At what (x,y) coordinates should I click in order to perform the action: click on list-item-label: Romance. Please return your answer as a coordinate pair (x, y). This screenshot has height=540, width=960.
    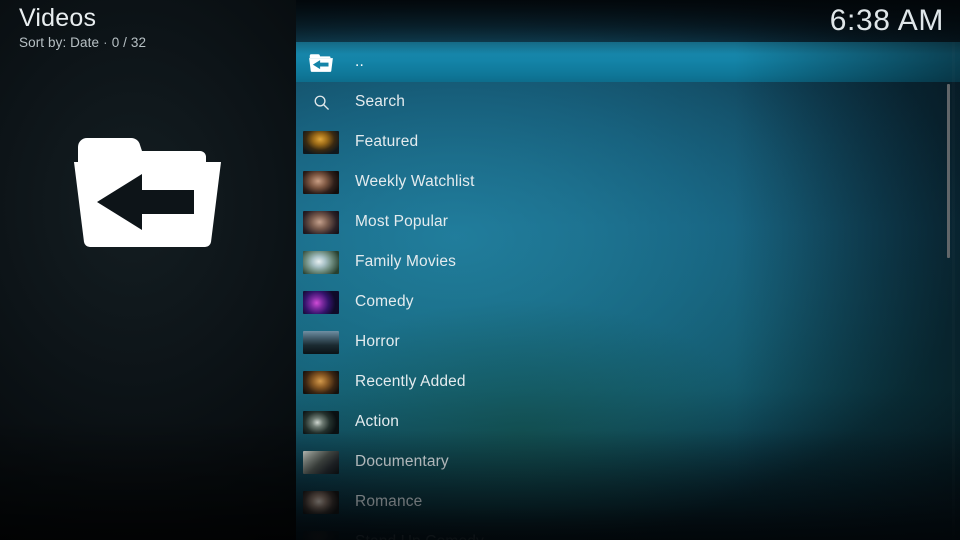
    Looking at the image, I should click on (389, 501).